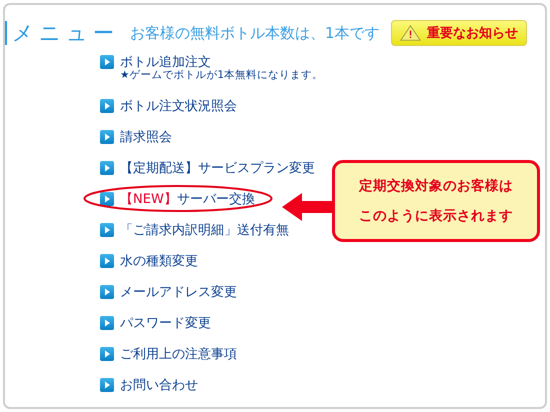 The height and width of the screenshot is (412, 550). I want to click on warning-icon, so click(410, 33).